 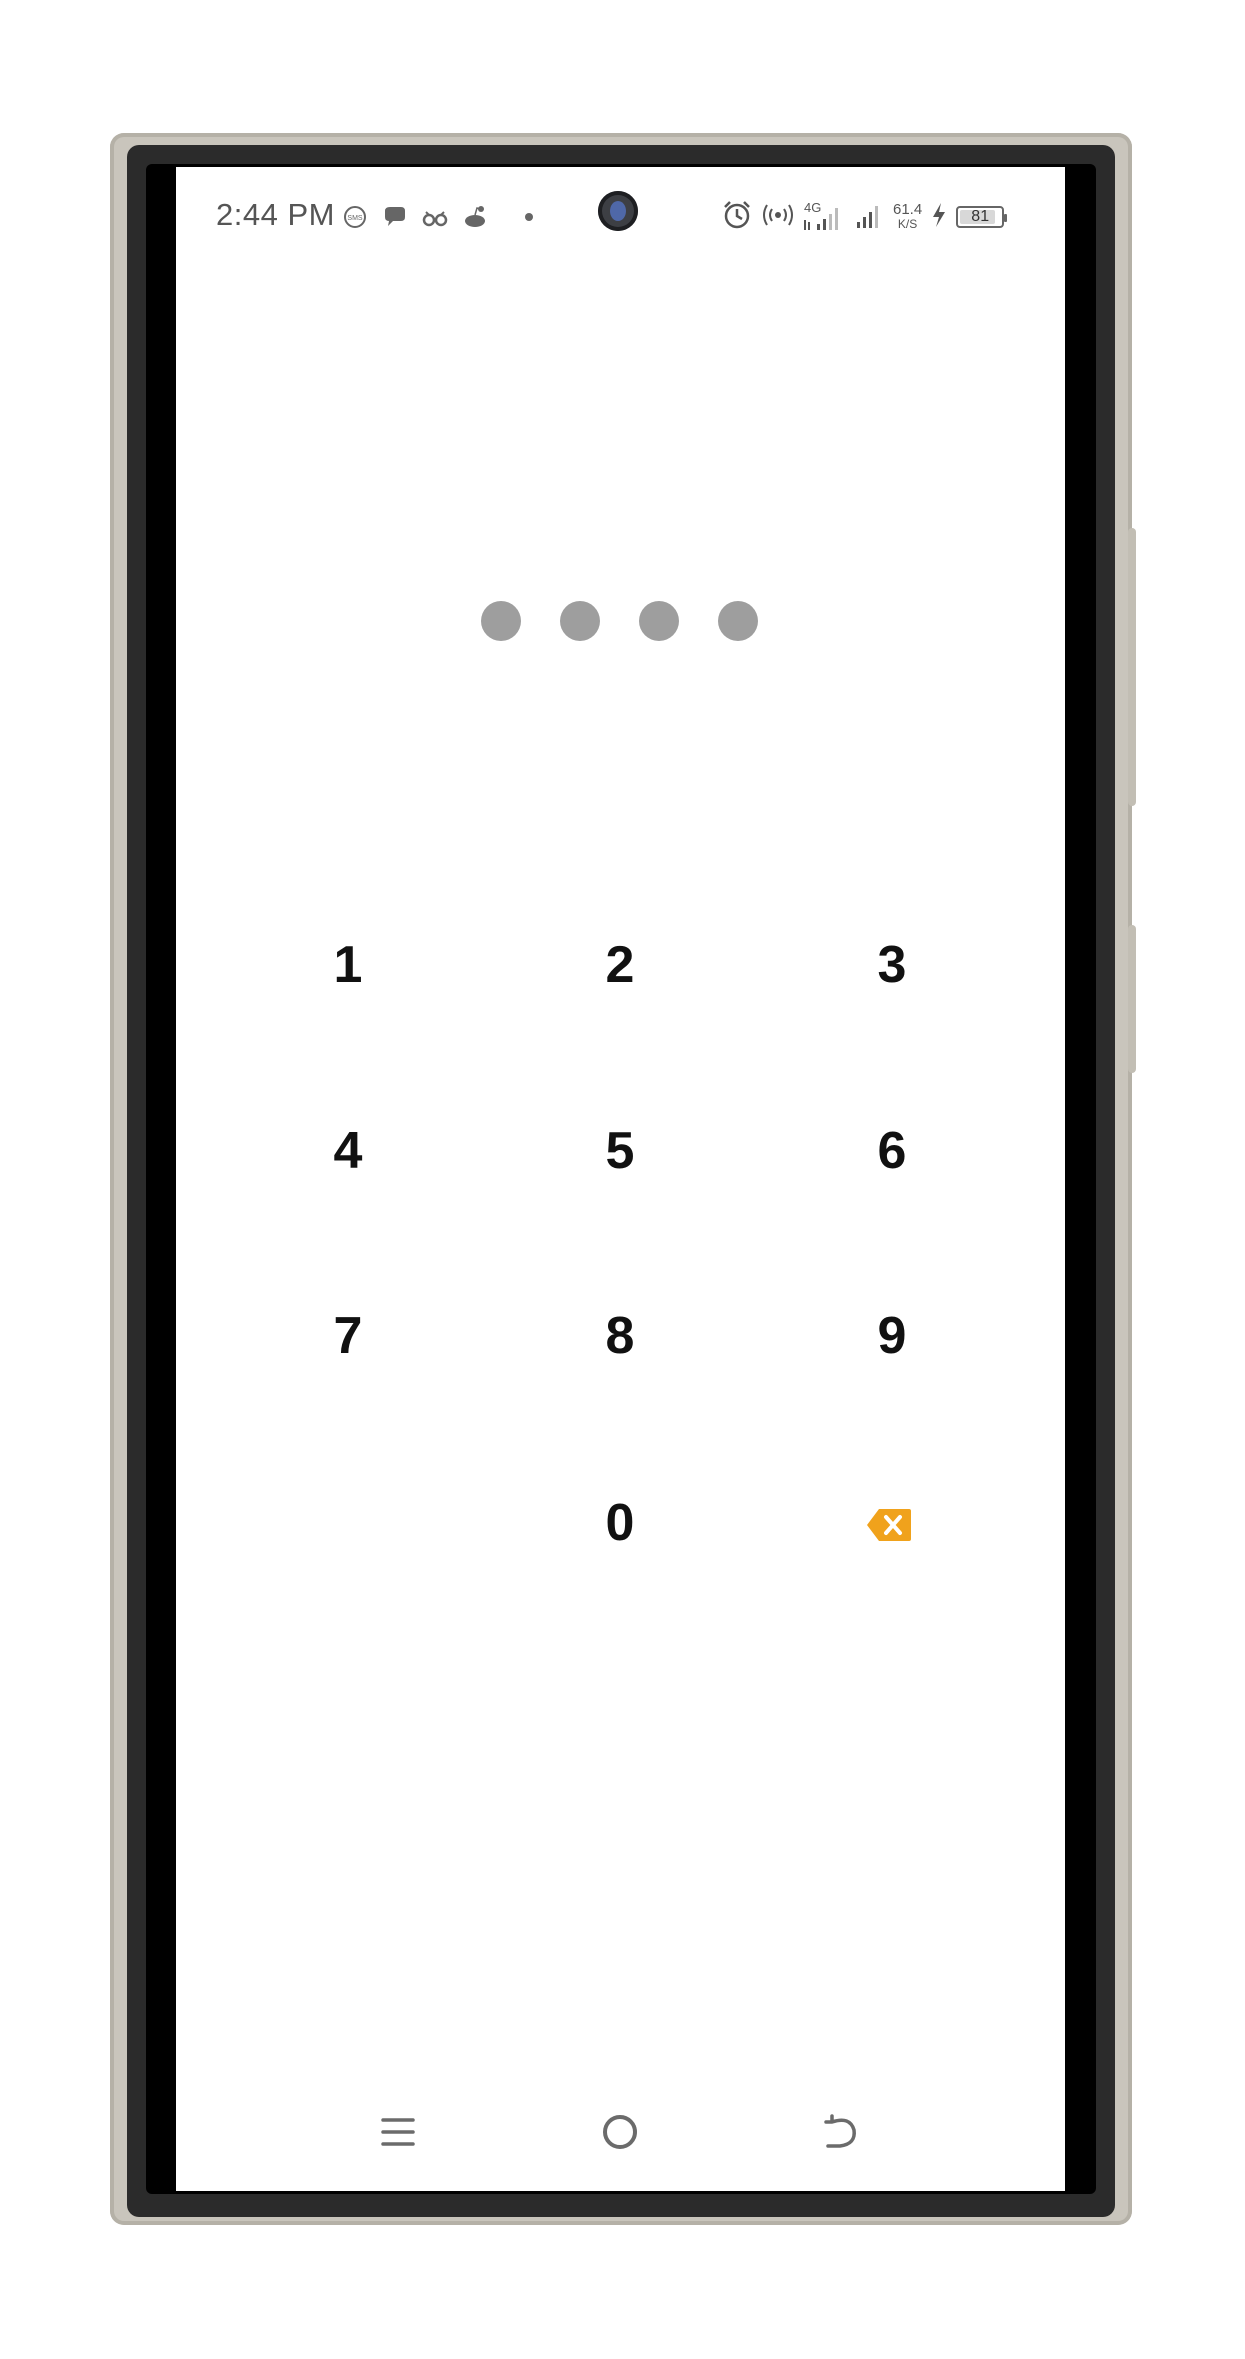 I want to click on key-0: 0, so click(x=620, y=1523).